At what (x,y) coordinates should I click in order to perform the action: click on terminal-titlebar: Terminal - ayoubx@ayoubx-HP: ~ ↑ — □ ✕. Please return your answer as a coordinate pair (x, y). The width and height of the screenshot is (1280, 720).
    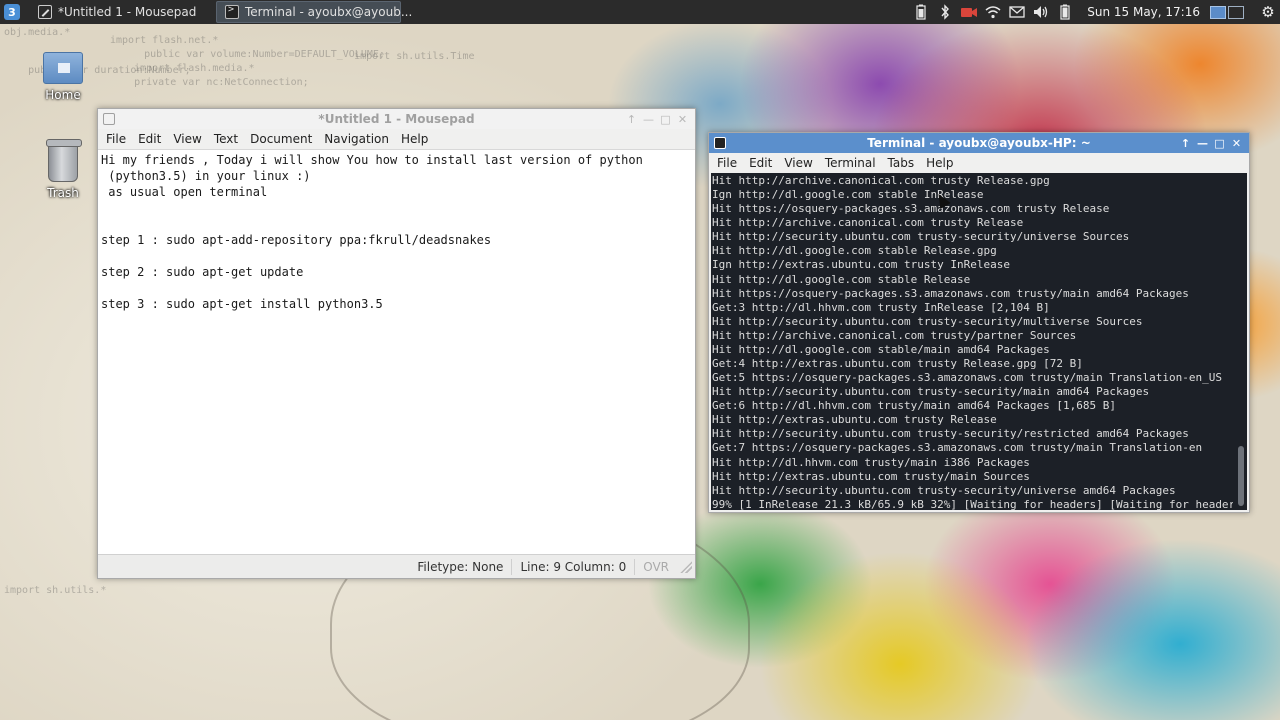
    Looking at the image, I should click on (979, 143).